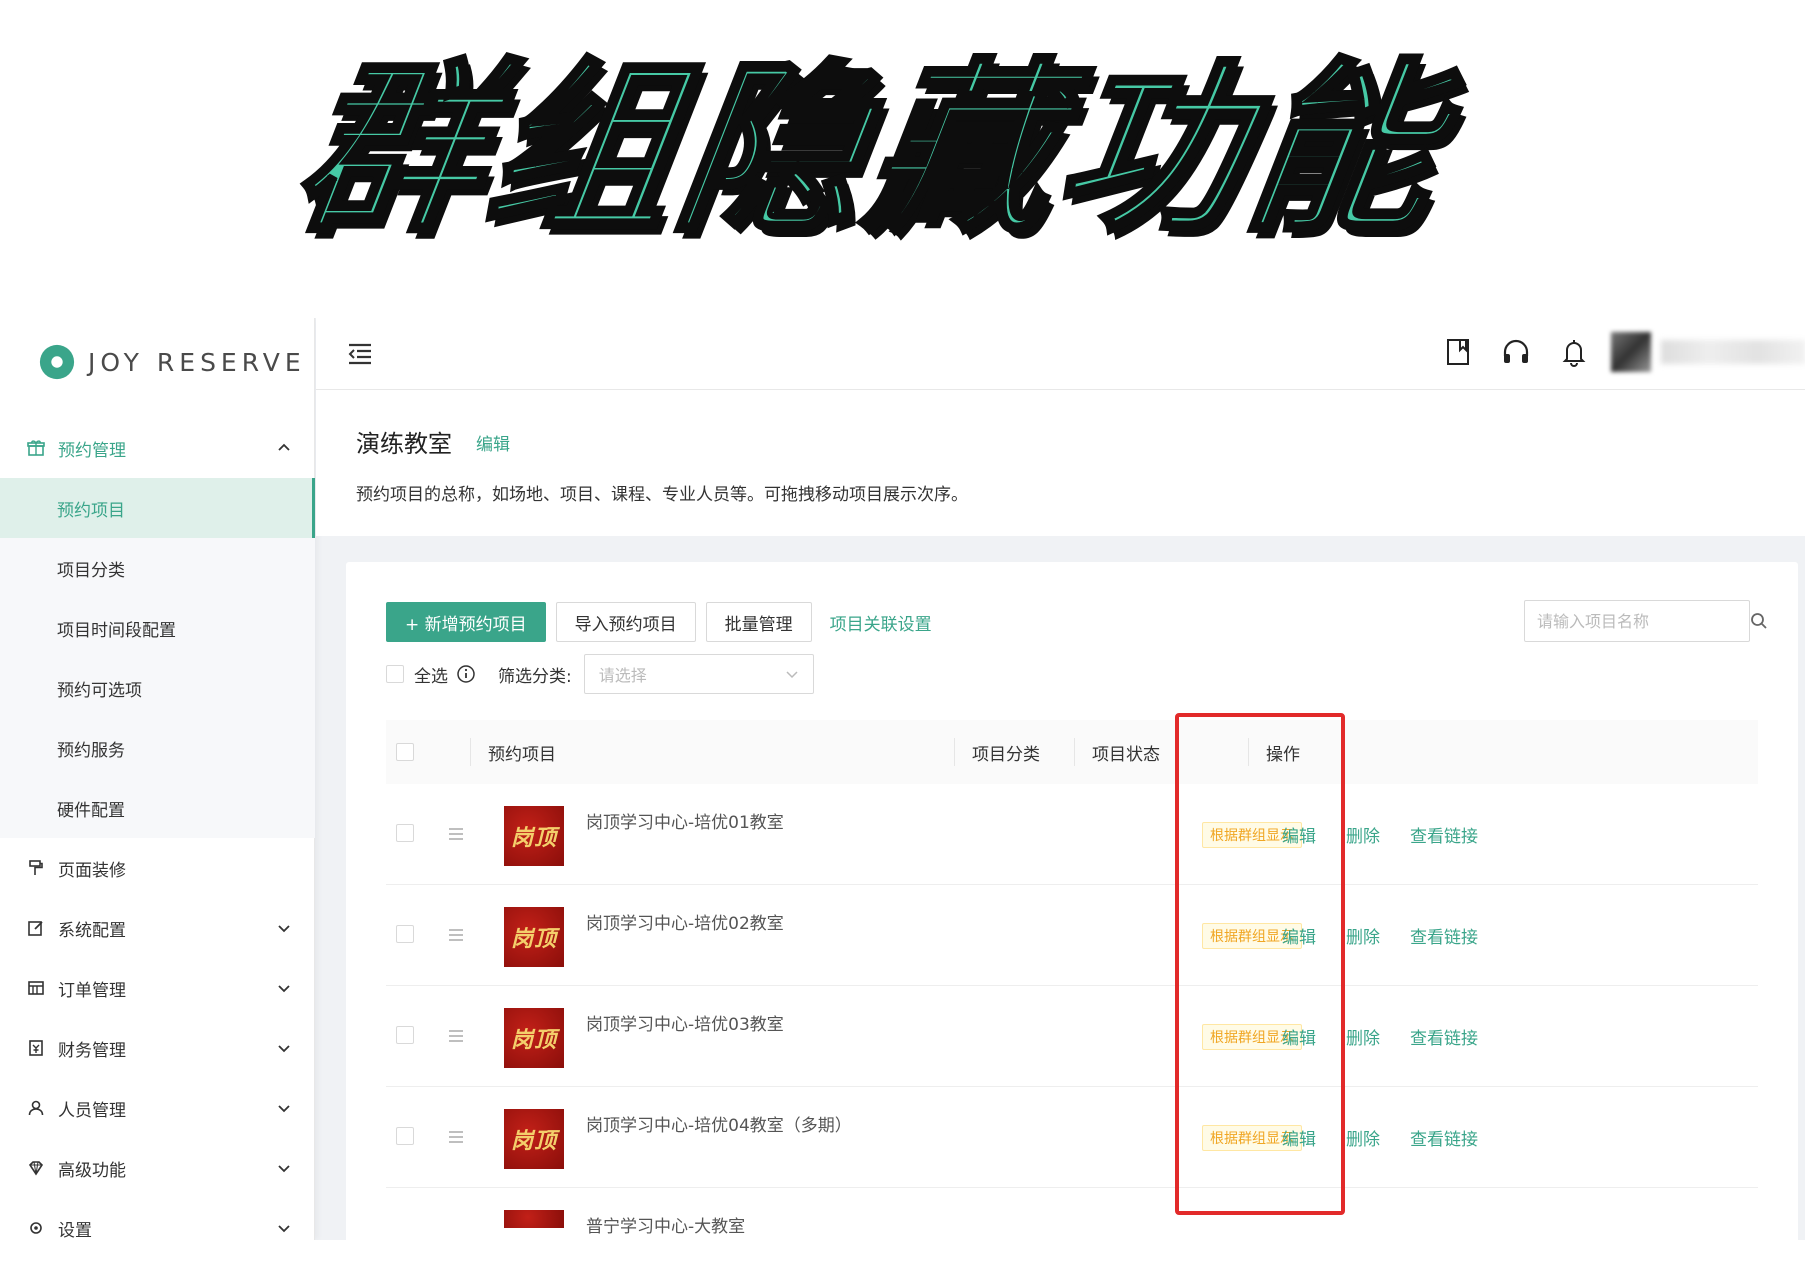 The image size is (1805, 1280). I want to click on col-header-item: 预约项目, so click(522, 754).